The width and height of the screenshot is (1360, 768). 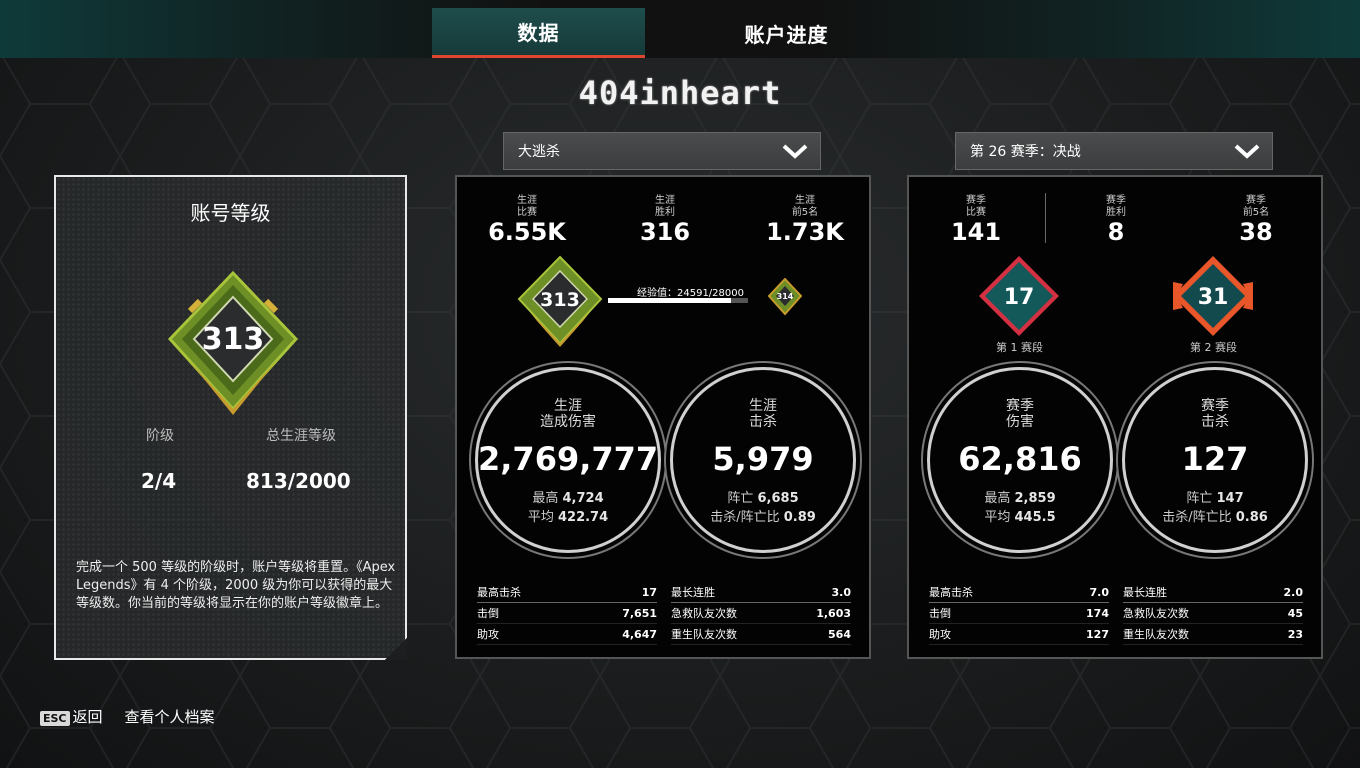 I want to click on season-damage-ring: 赛季 伤害 62,816 最高 2,859 平均 445.5, so click(x=1020, y=460).